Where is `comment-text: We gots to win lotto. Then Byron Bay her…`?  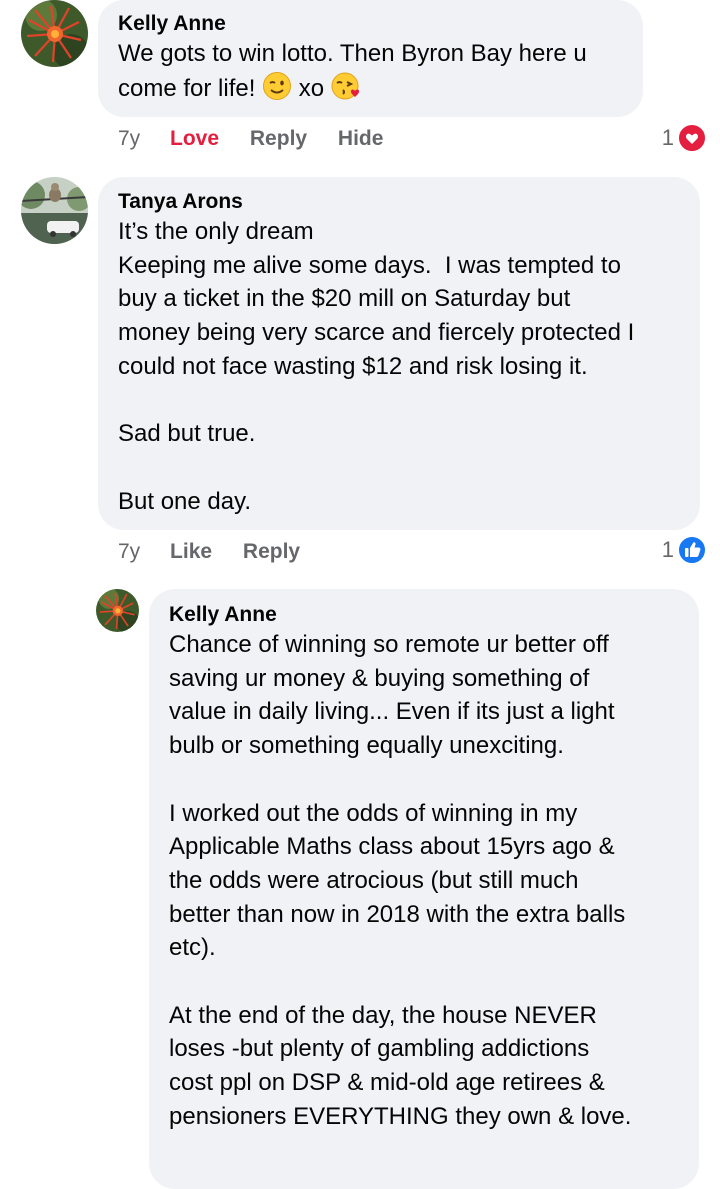 comment-text: We gots to win lotto. Then Byron Bay her… is located at coordinates (352, 71).